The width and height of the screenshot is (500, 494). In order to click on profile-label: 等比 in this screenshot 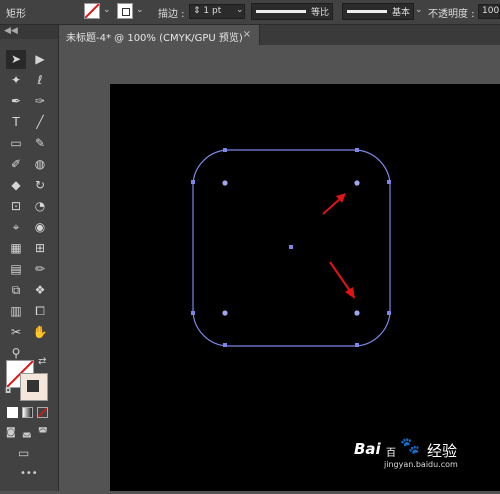, I will do `click(319, 13)`.